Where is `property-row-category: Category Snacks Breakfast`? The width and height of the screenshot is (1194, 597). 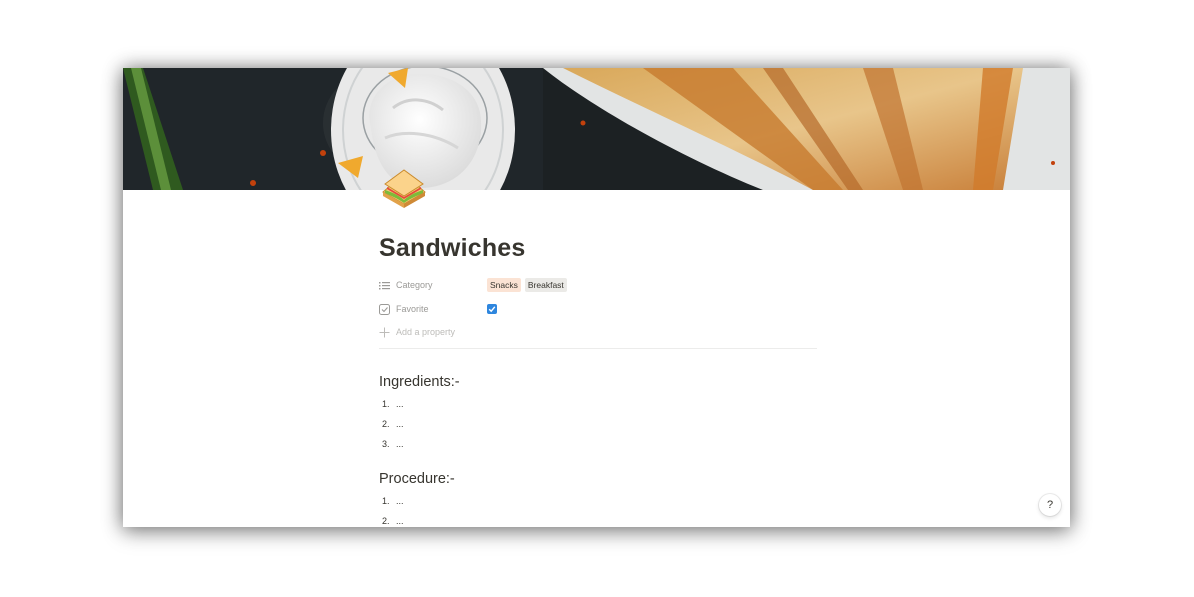 property-row-category: Category Snacks Breakfast is located at coordinates (475, 285).